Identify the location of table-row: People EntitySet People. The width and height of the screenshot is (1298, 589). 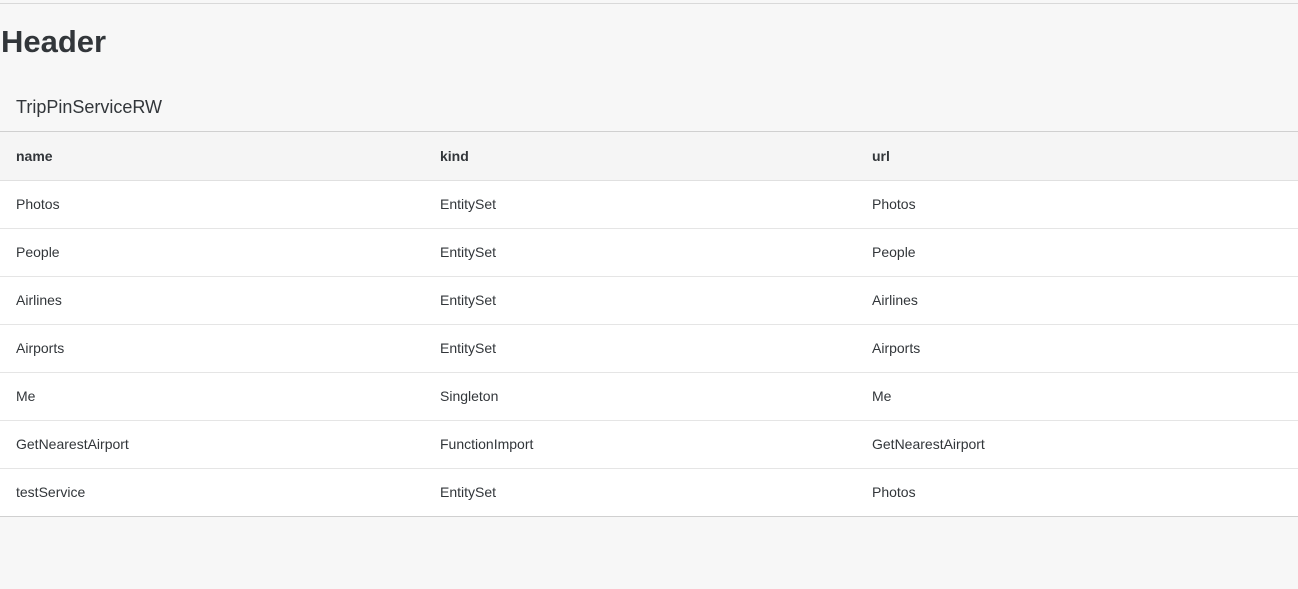
(649, 251).